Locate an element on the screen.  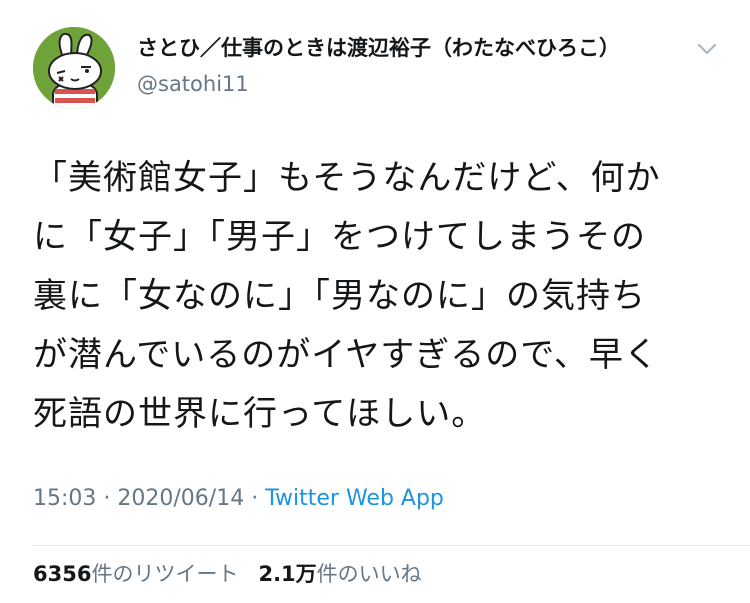
user-handle: @satohi11 is located at coordinates (193, 84).